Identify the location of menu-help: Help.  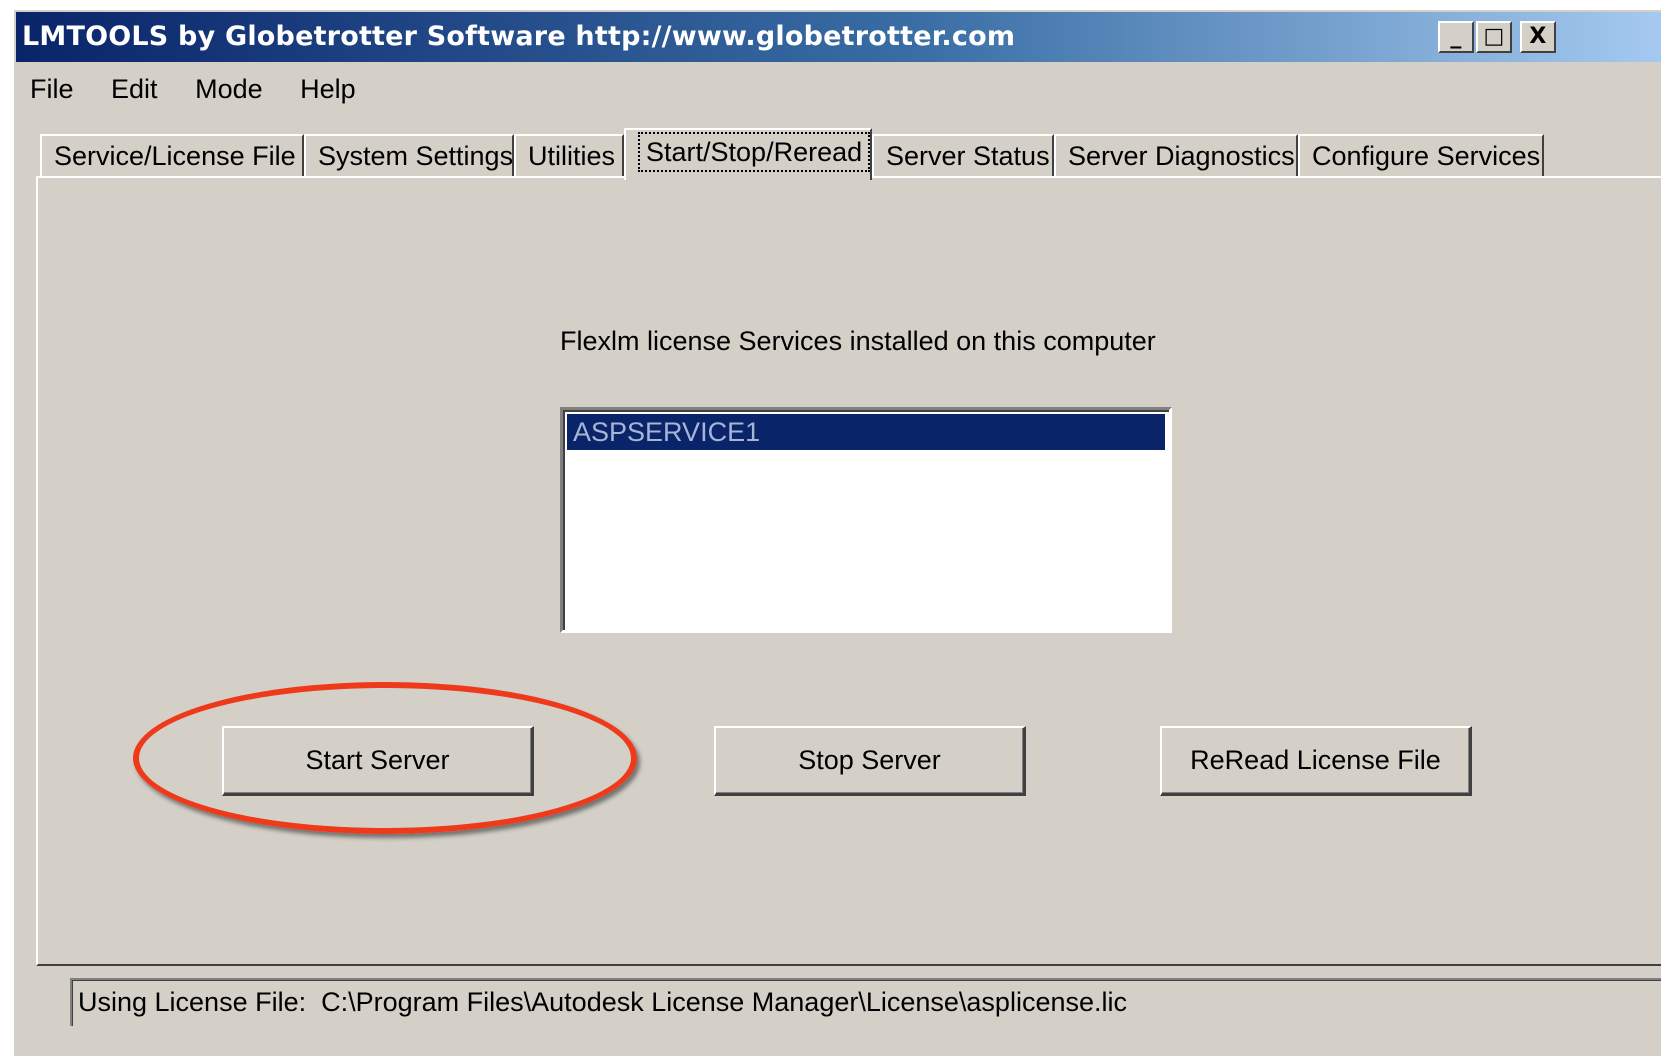
(328, 89).